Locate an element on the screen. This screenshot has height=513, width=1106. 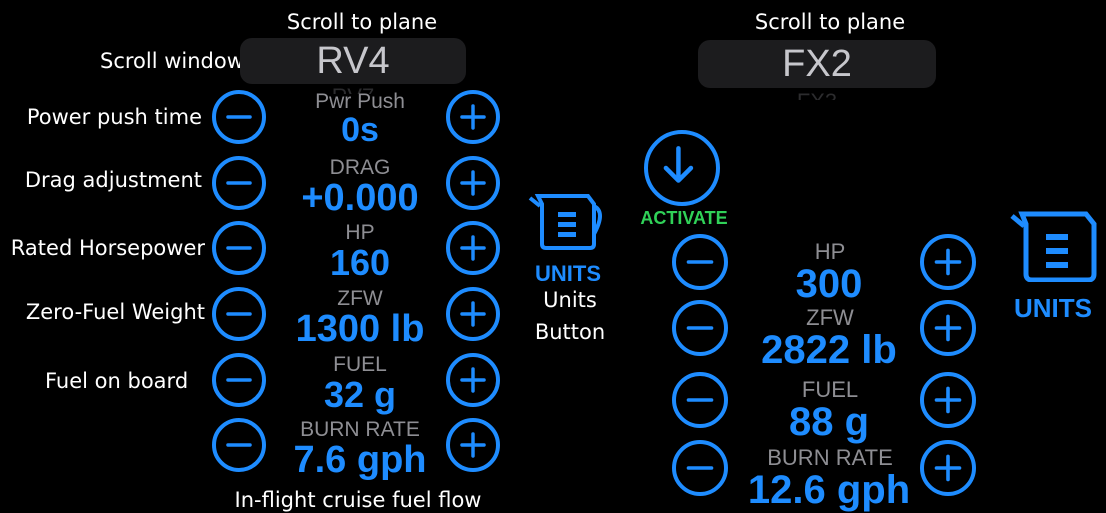
annotation-units-line1: Units is located at coordinates (570, 300).